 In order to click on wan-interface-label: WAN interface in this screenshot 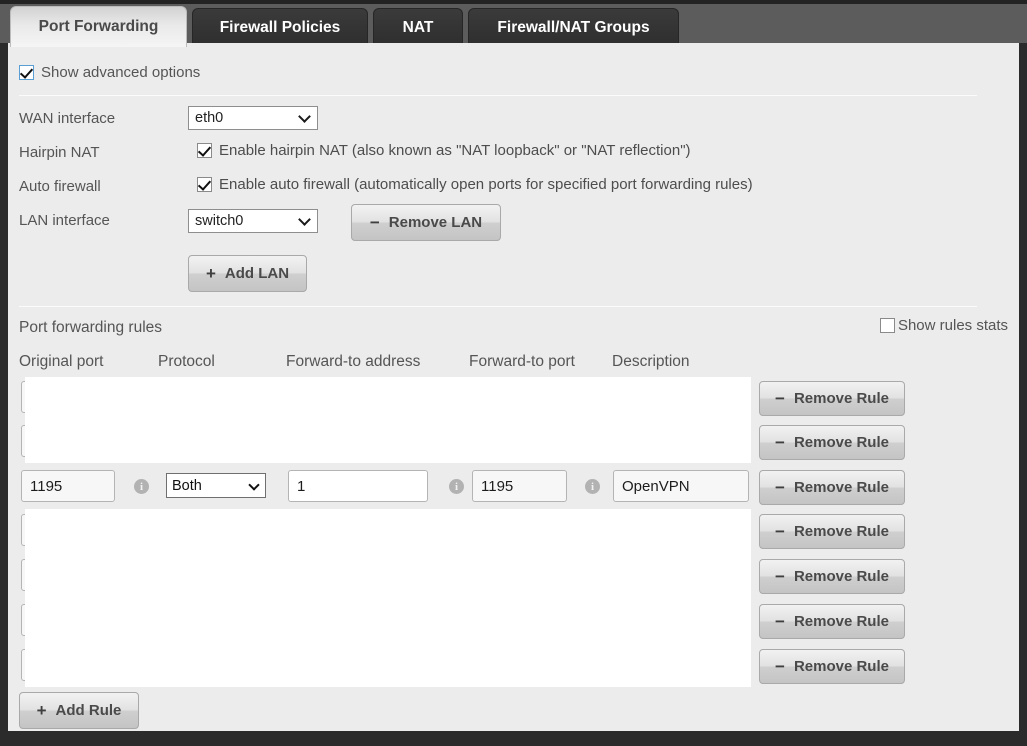, I will do `click(67, 118)`.